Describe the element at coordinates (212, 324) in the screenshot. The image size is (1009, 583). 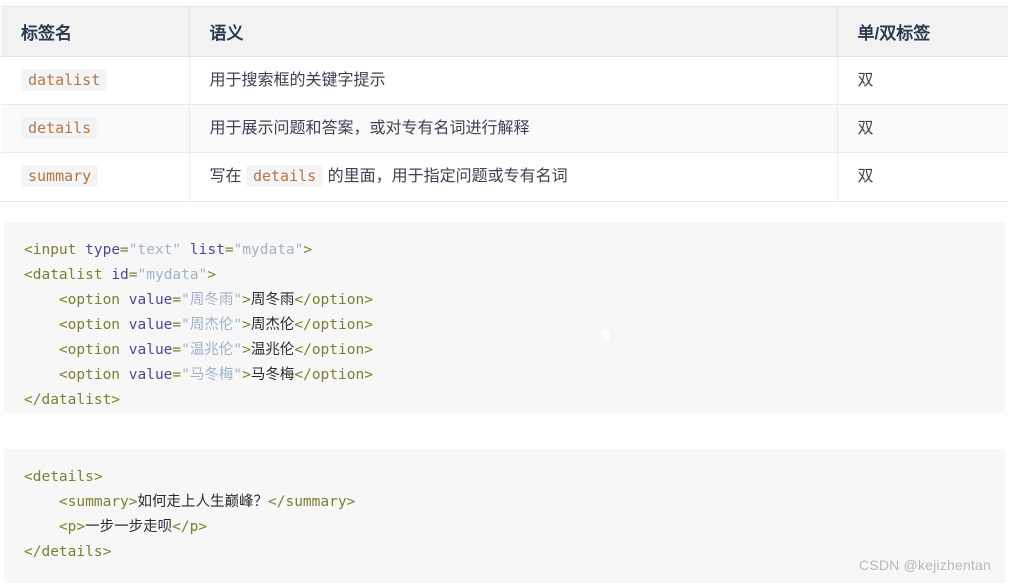
I see `code-token-str: "周杰伦"` at that location.